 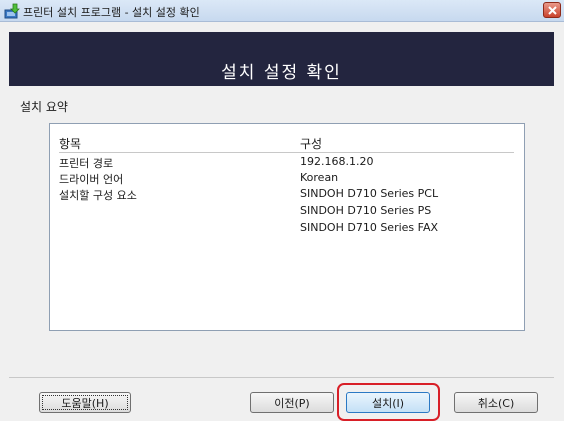 I want to click on row-item-label: 드라이버 언어, so click(x=91, y=179).